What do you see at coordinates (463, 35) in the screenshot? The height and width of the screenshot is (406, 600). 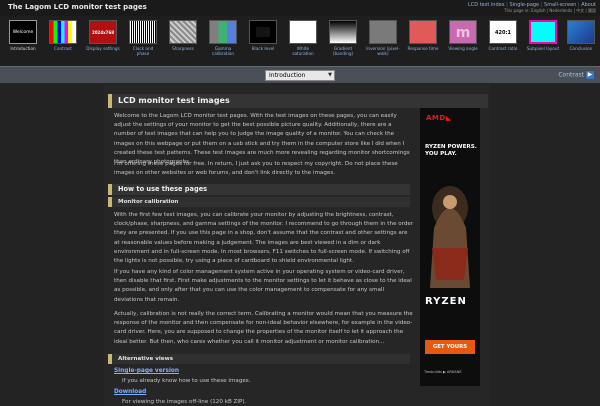 I see `thumb-viewing-angle: m Viewing angle` at bounding box center [463, 35].